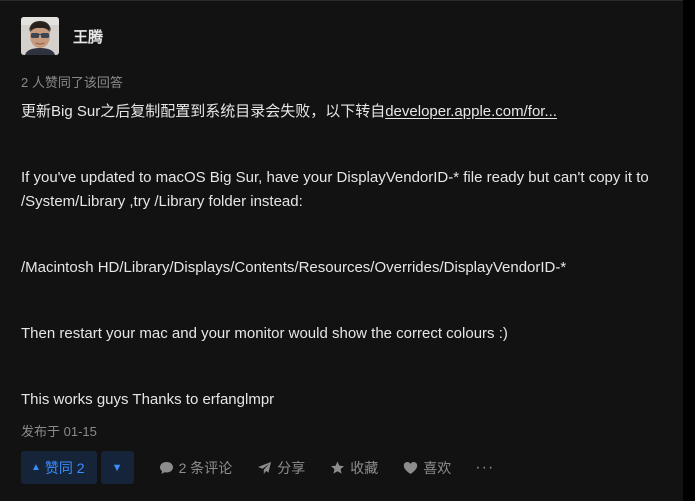  Describe the element at coordinates (291, 467) in the screenshot. I see `share-label: 分享` at that location.